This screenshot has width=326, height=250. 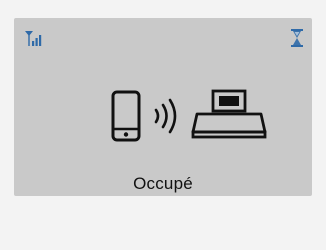 I want to click on smartphone-icon, so click(x=126, y=116).